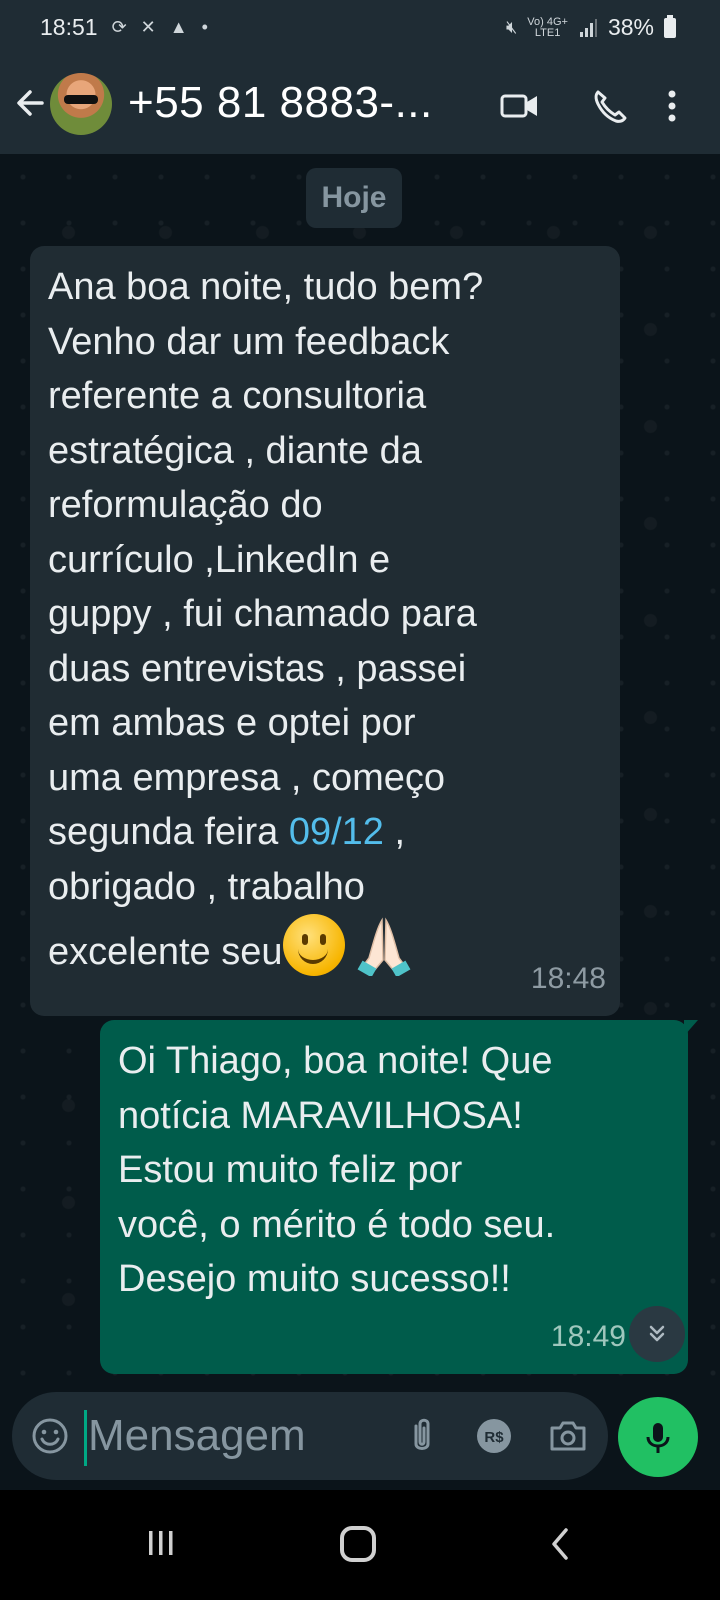 This screenshot has width=720, height=1600. Describe the element at coordinates (206, 886) in the screenshot. I see `message-line: obrigado , trabalho` at that location.